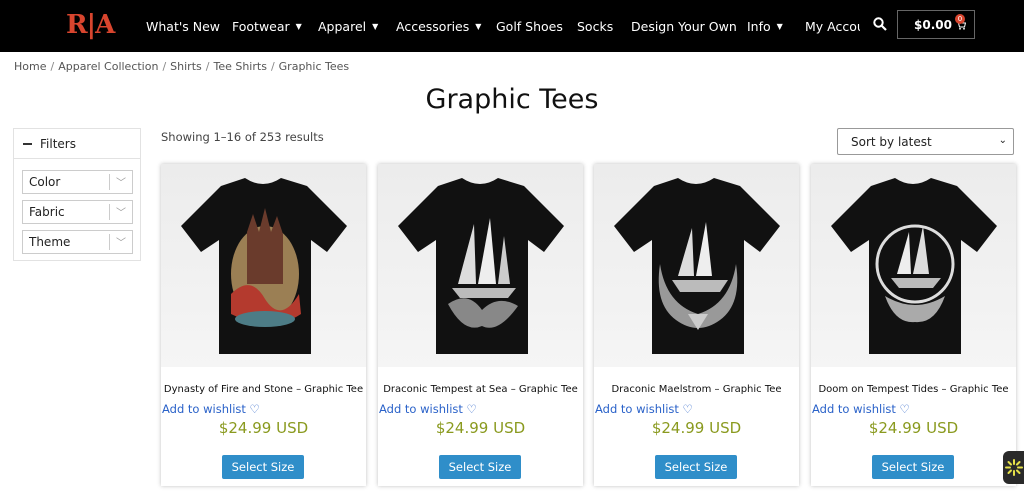 The width and height of the screenshot is (1024, 492). I want to click on filter-fabric-select: Fabric ﹀, so click(77, 212).